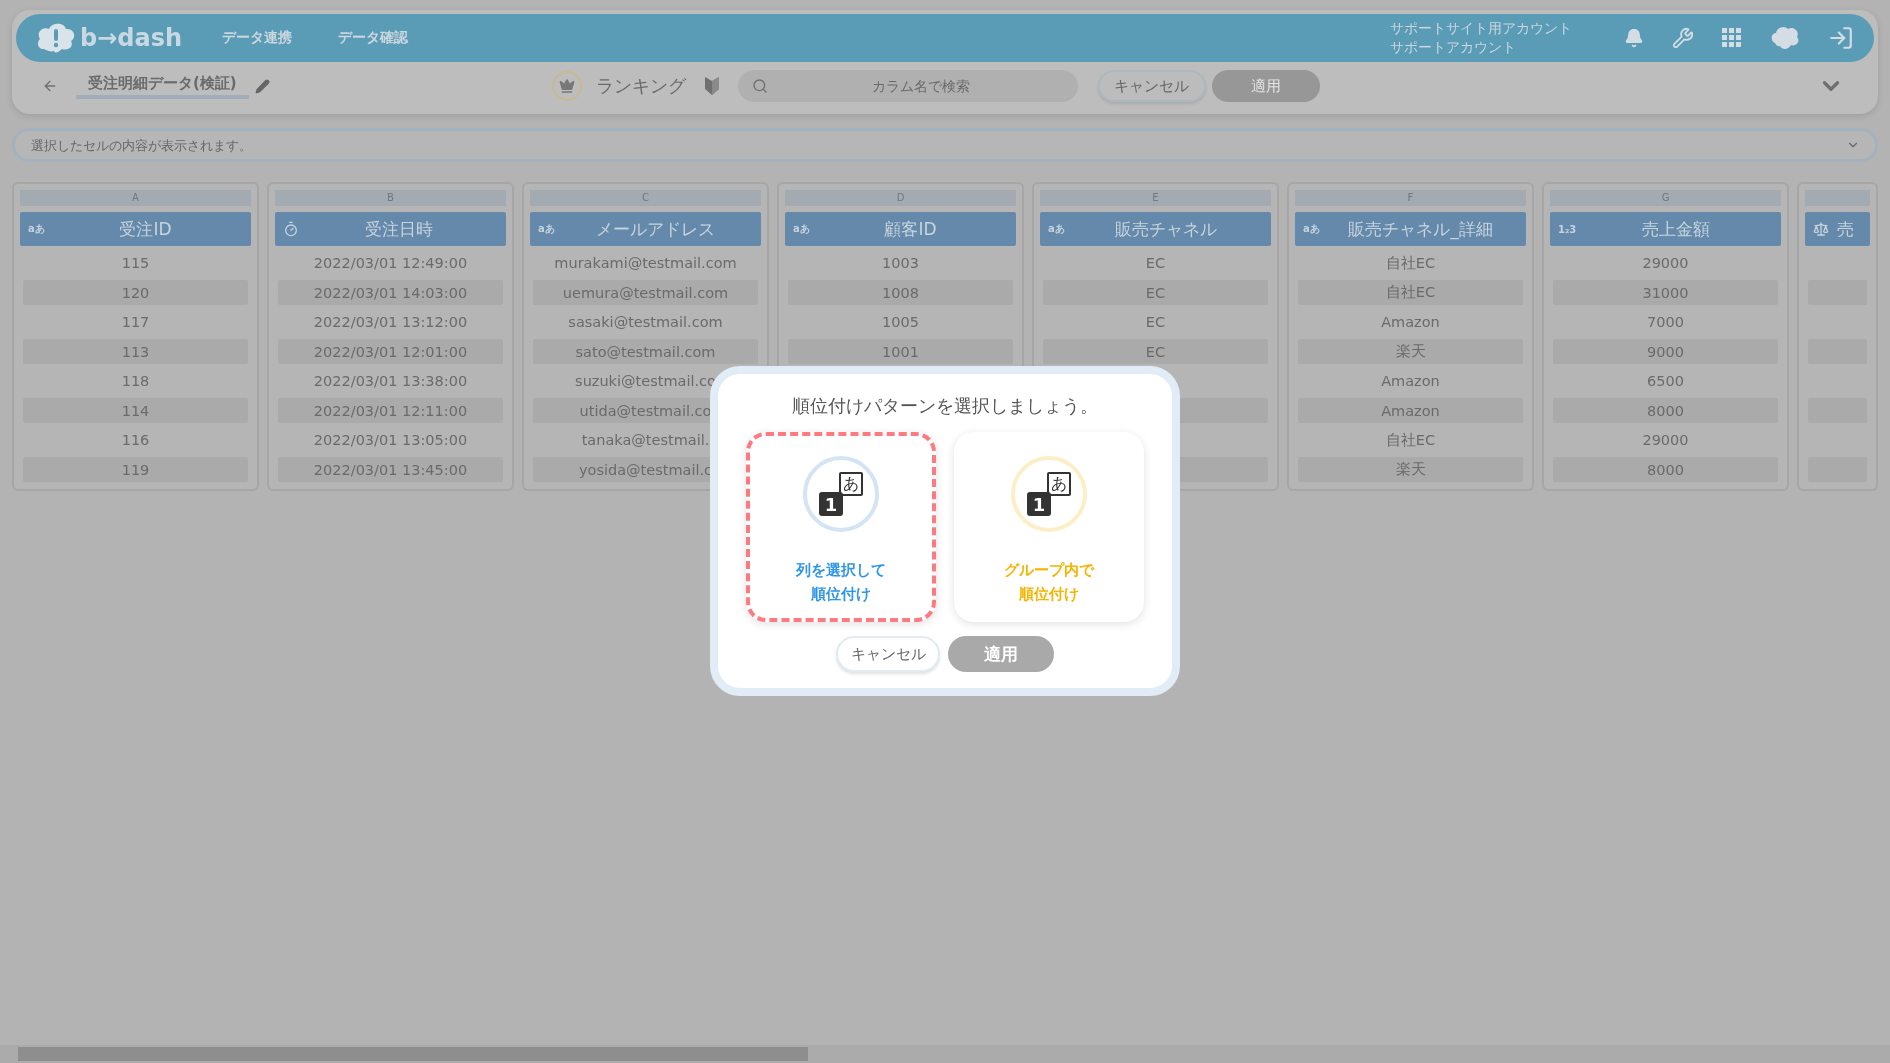 This screenshot has width=1890, height=1063. Describe the element at coordinates (640, 86) in the screenshot. I see `mode-label: ランキング` at that location.